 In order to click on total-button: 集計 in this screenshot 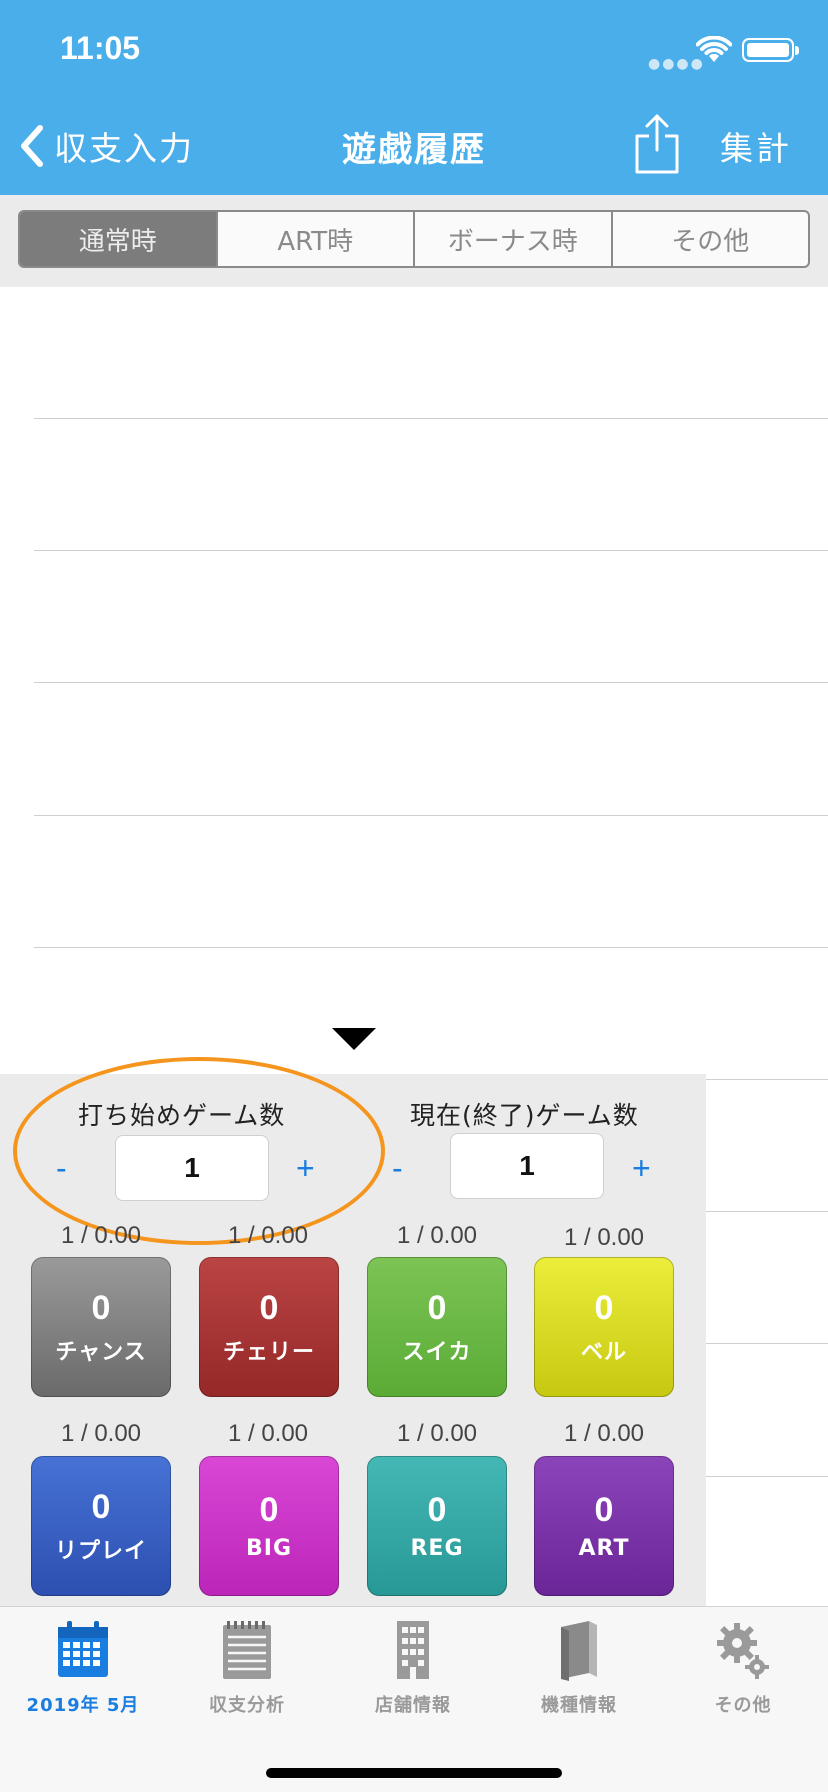, I will do `click(756, 146)`.